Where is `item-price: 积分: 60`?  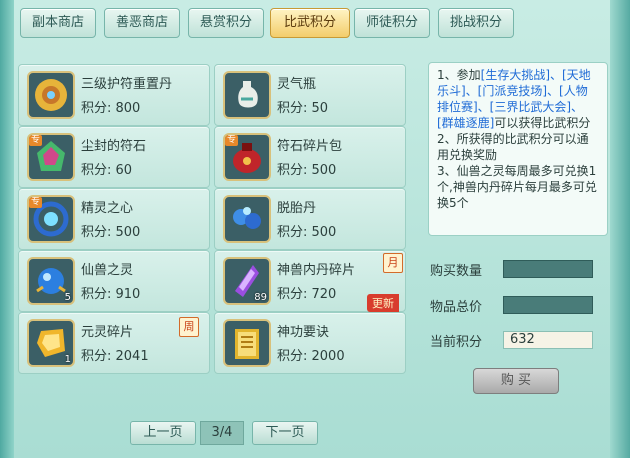
item-price: 积分: 60 is located at coordinates (107, 170).